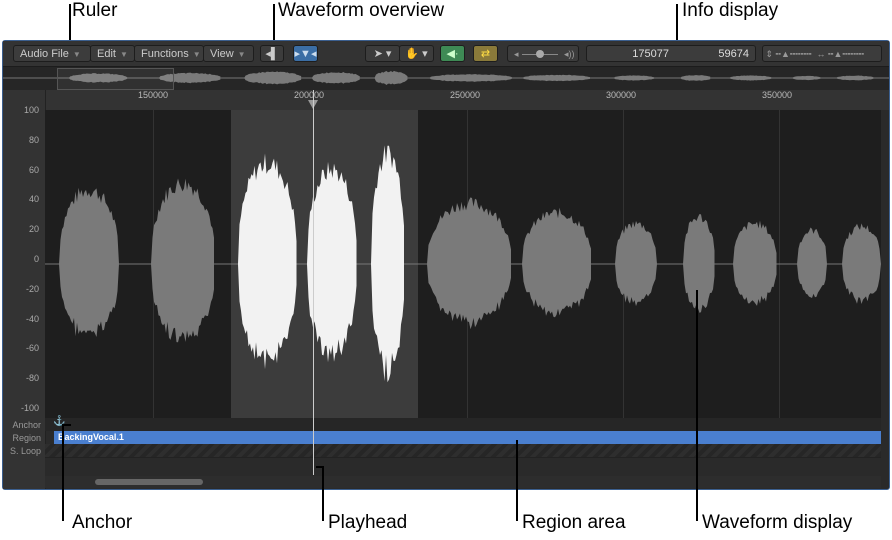 The height and width of the screenshot is (540, 892). What do you see at coordinates (115, 79) in the screenshot?
I see `overview-visible-range` at bounding box center [115, 79].